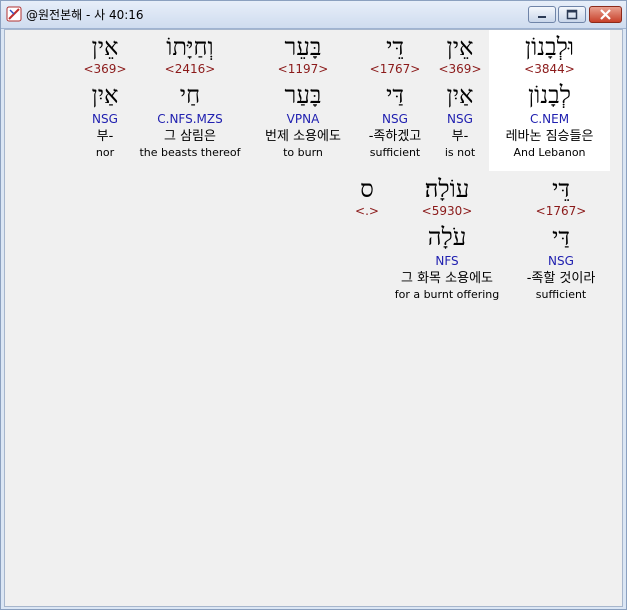 Image resolution: width=627 pixels, height=610 pixels. I want to click on parse-code: C.NEM, so click(549, 119).